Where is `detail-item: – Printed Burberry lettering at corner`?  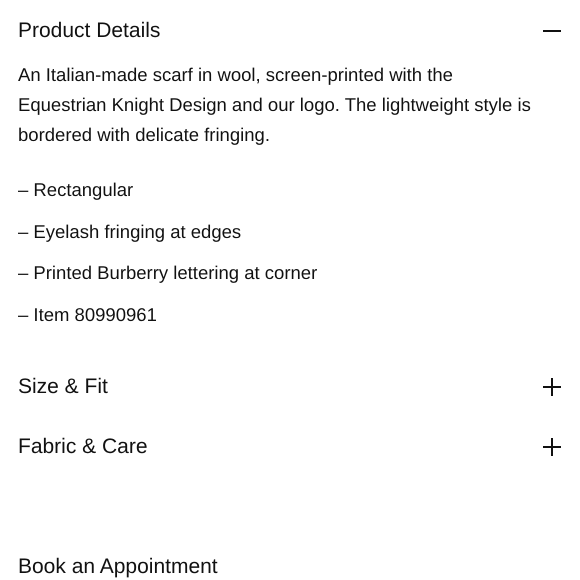
detail-item: – Printed Burberry lettering at corner is located at coordinates (168, 273).